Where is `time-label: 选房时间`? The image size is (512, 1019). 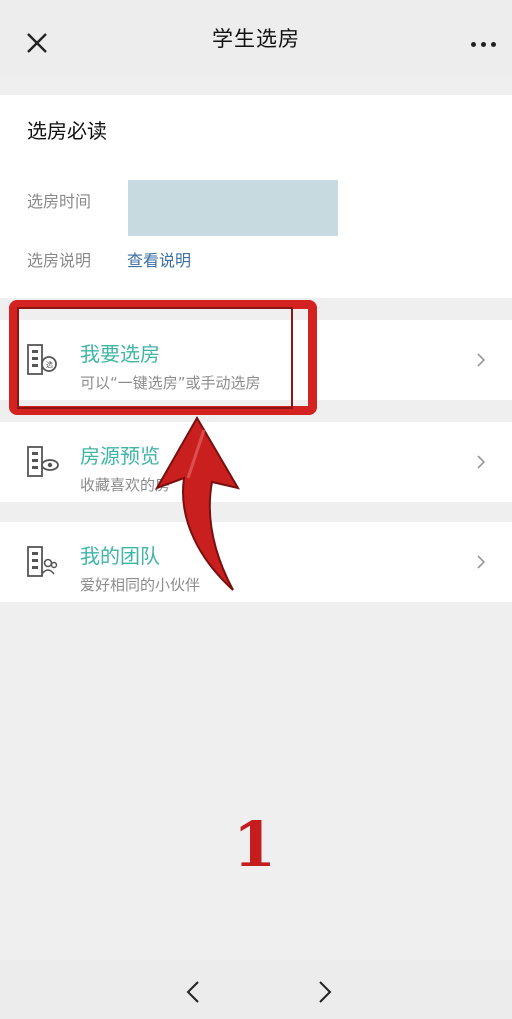
time-label: 选房时间 is located at coordinates (59, 201).